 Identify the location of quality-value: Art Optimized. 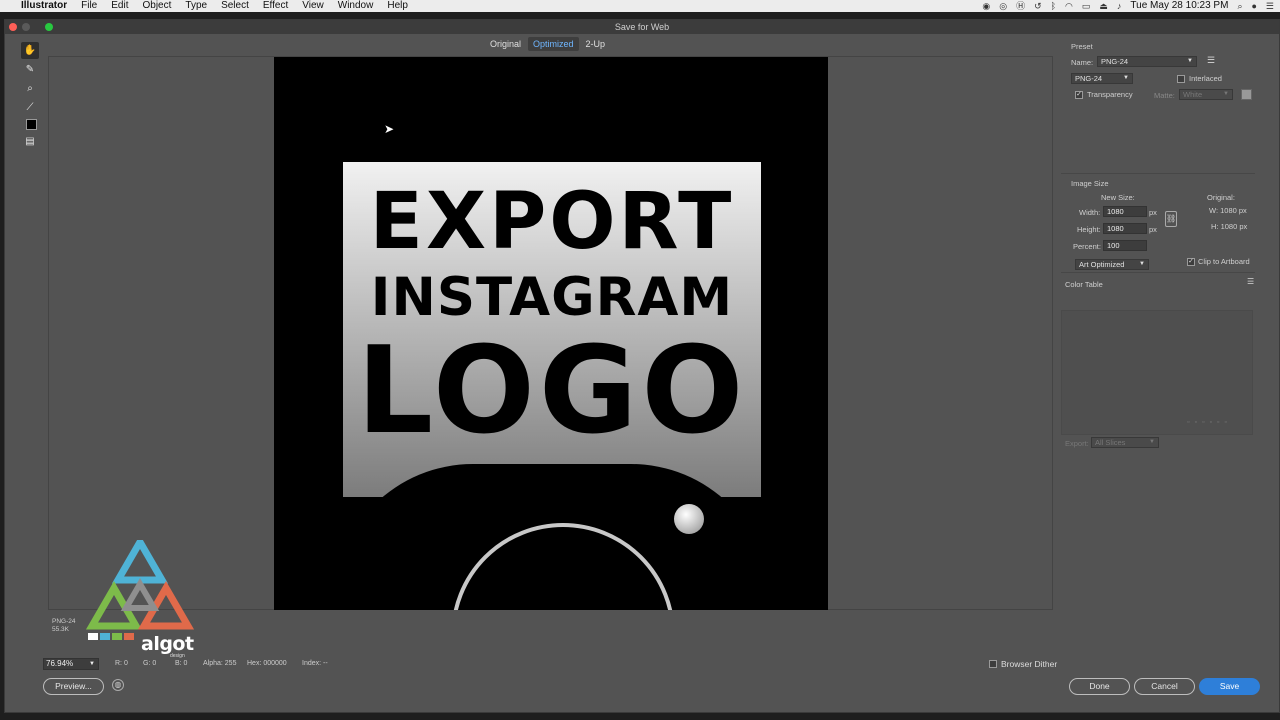
(1102, 264).